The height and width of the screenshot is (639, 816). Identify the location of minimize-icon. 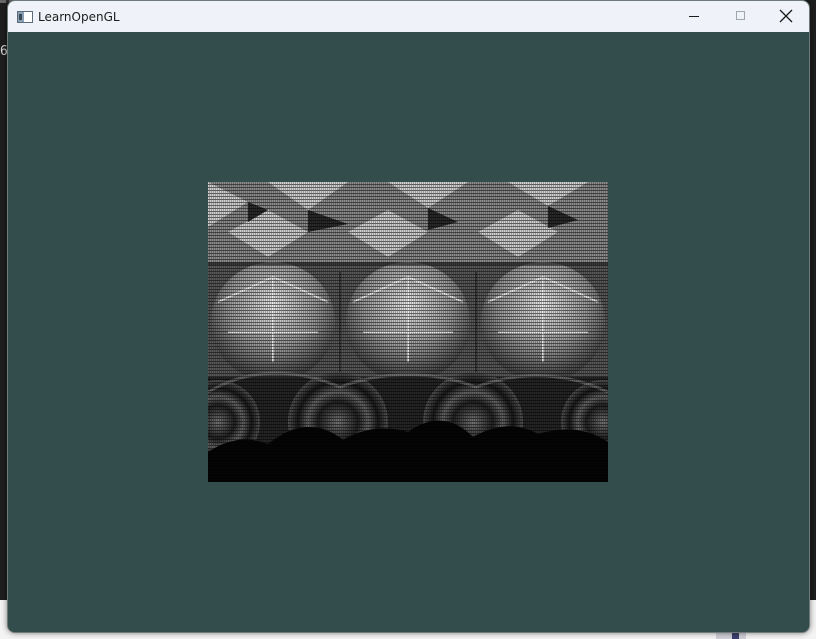
(694, 16).